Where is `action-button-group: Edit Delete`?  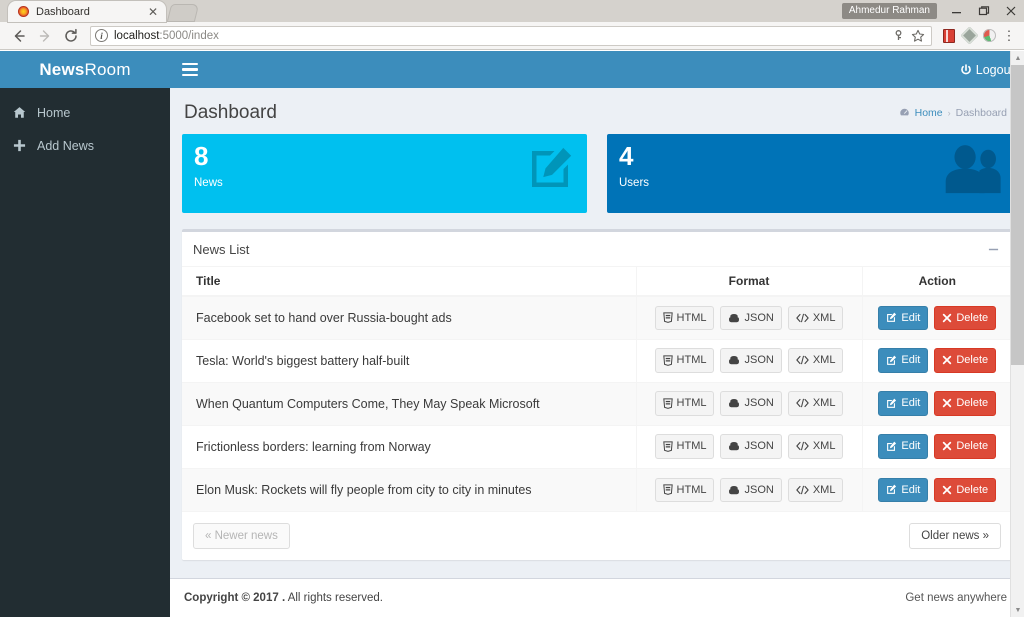
action-button-group: Edit Delete is located at coordinates (938, 446).